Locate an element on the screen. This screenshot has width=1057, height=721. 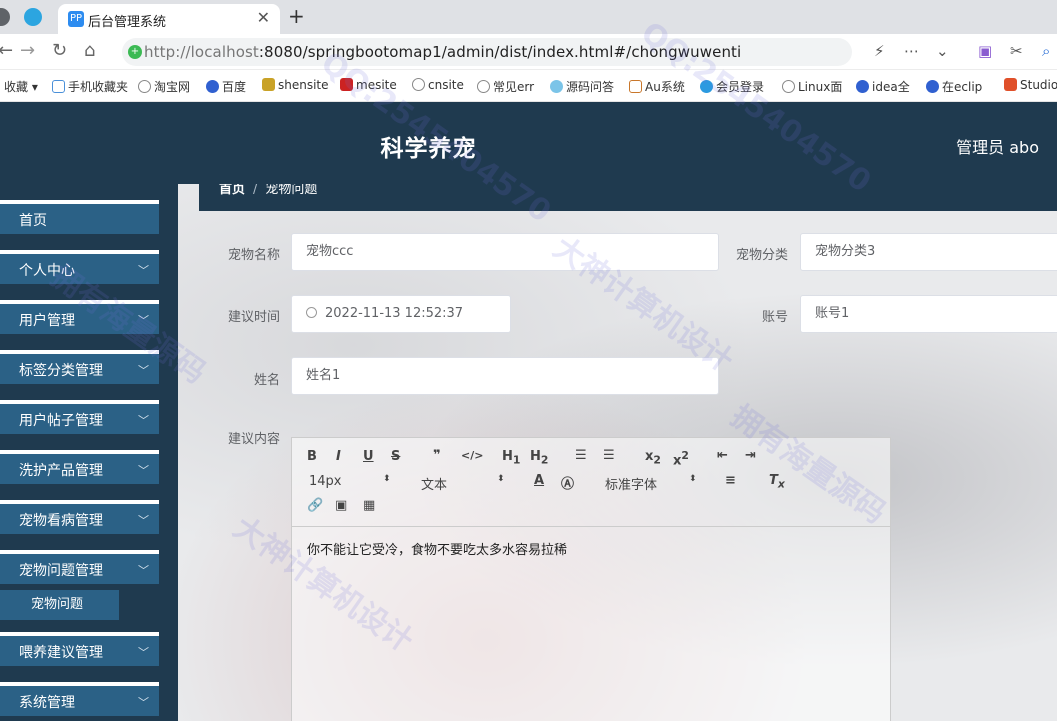
bookmark-item: 收藏 ▾ is located at coordinates (21, 86).